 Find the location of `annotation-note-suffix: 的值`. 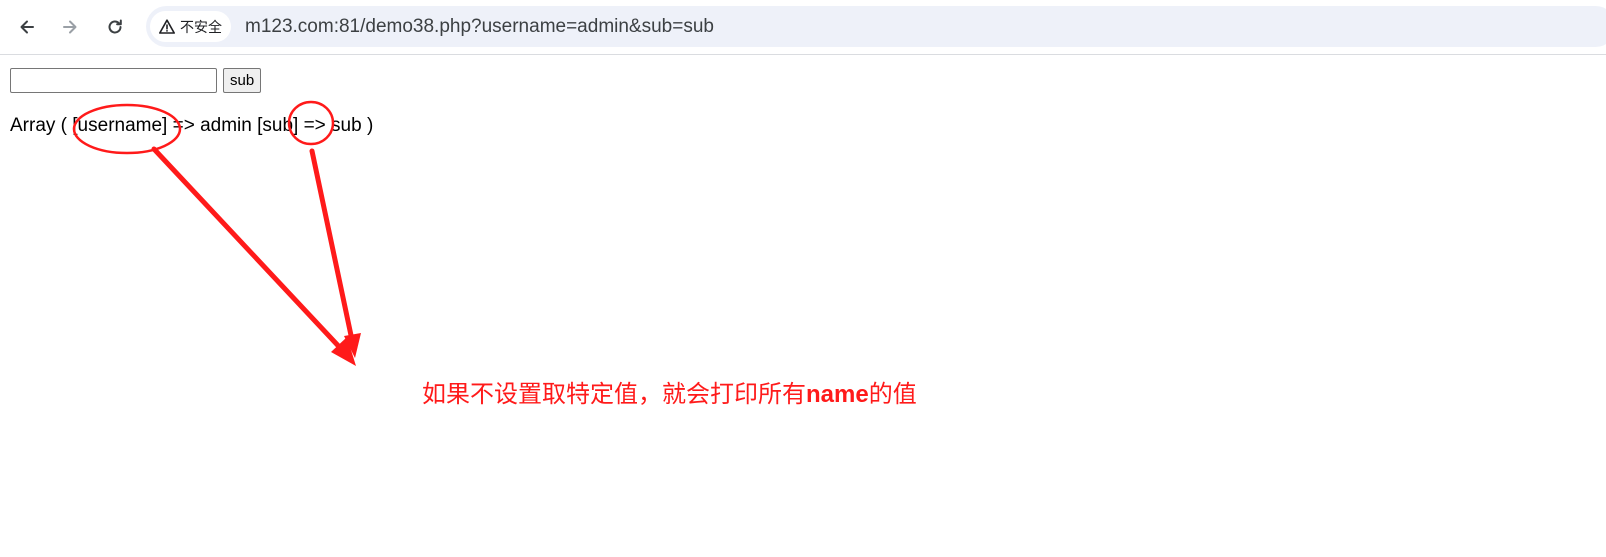

annotation-note-suffix: 的值 is located at coordinates (892, 394).